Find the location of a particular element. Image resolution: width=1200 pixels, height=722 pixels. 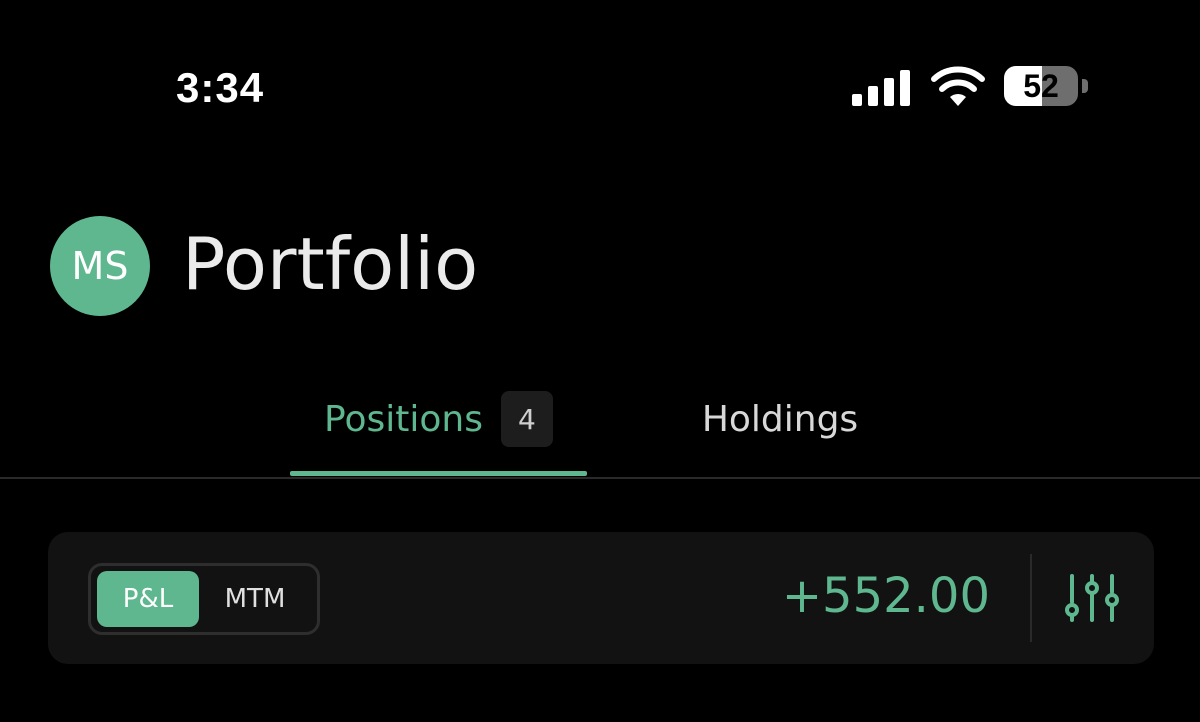

wifi-icon is located at coordinates (958, 86).